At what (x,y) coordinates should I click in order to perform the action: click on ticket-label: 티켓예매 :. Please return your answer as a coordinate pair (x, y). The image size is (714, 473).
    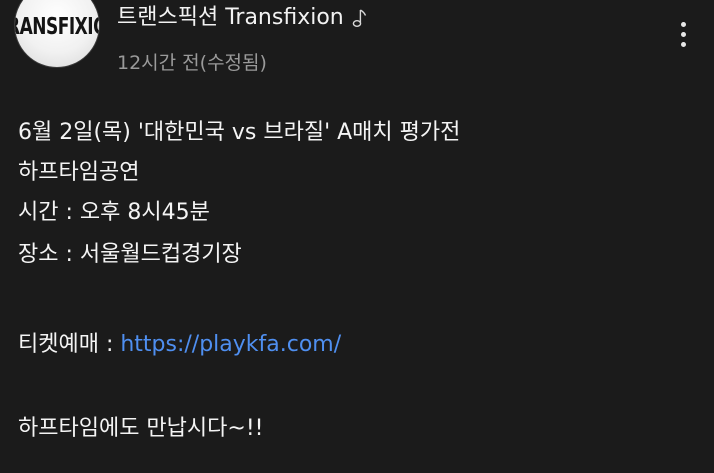
    Looking at the image, I should click on (69, 344).